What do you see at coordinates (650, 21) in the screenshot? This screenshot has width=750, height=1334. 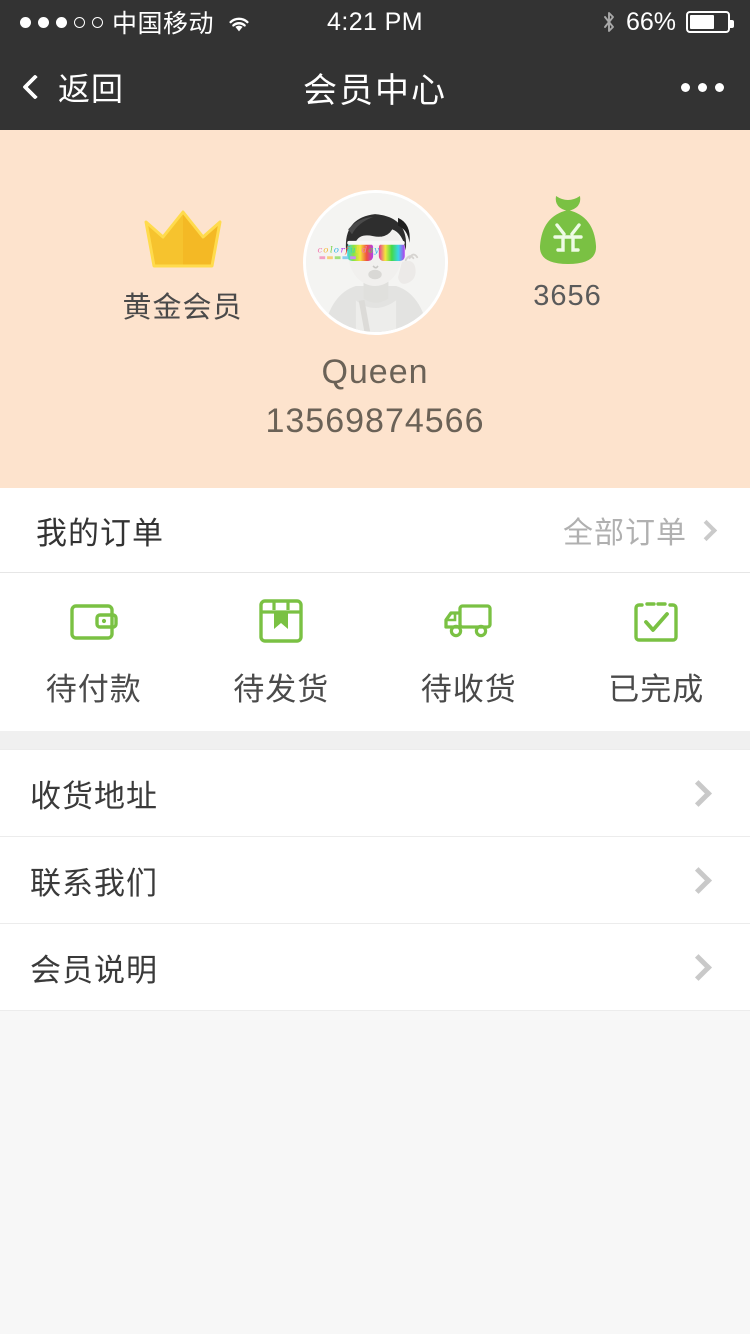 I see `battery-percent: 66%` at bounding box center [650, 21].